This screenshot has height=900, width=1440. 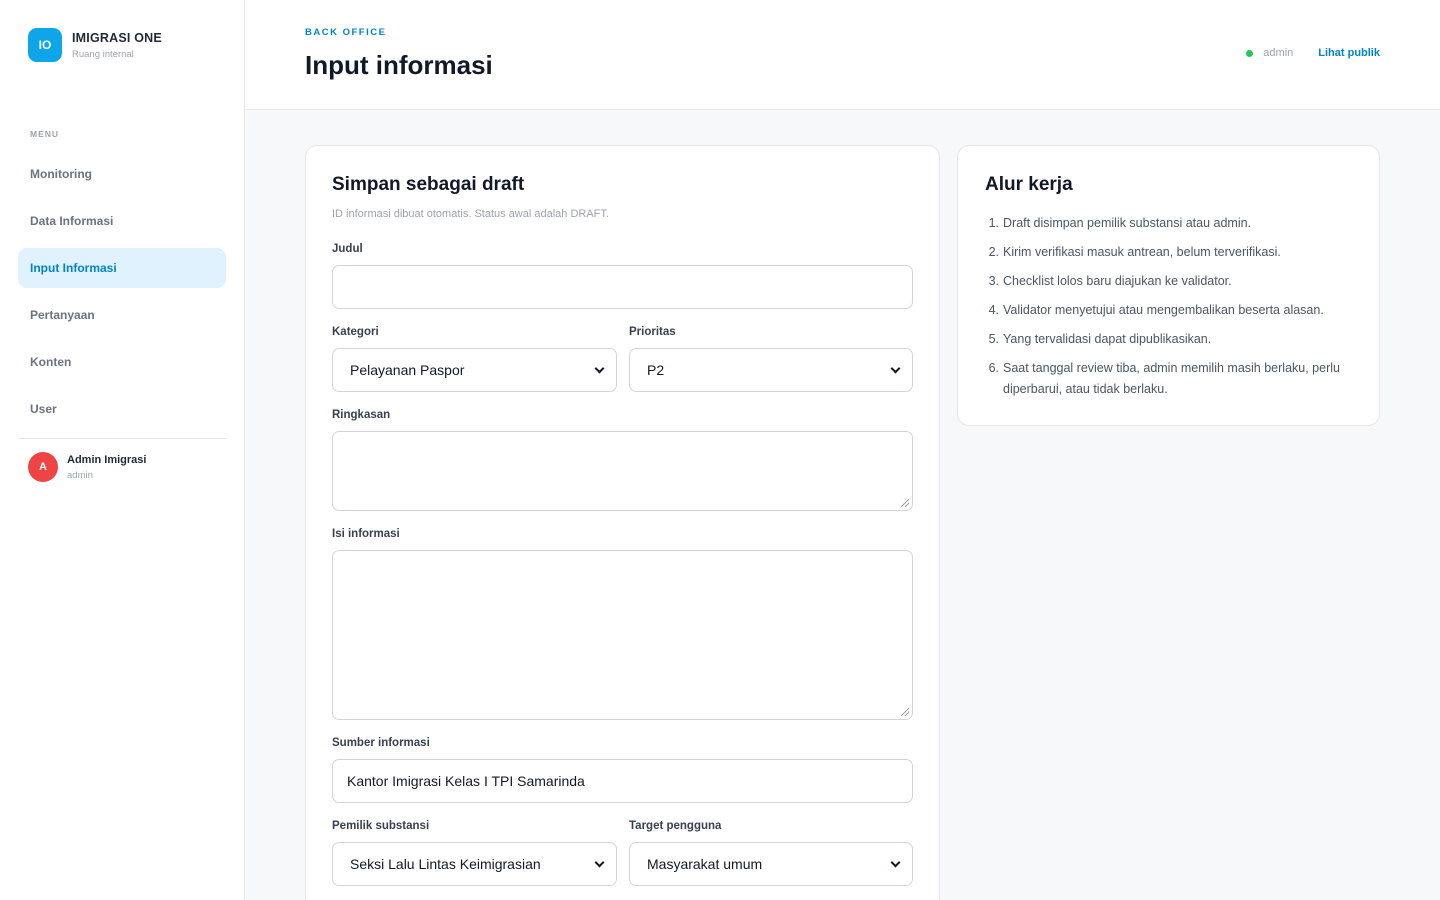 I want to click on view-public-link: Lihat publik, so click(x=1349, y=53).